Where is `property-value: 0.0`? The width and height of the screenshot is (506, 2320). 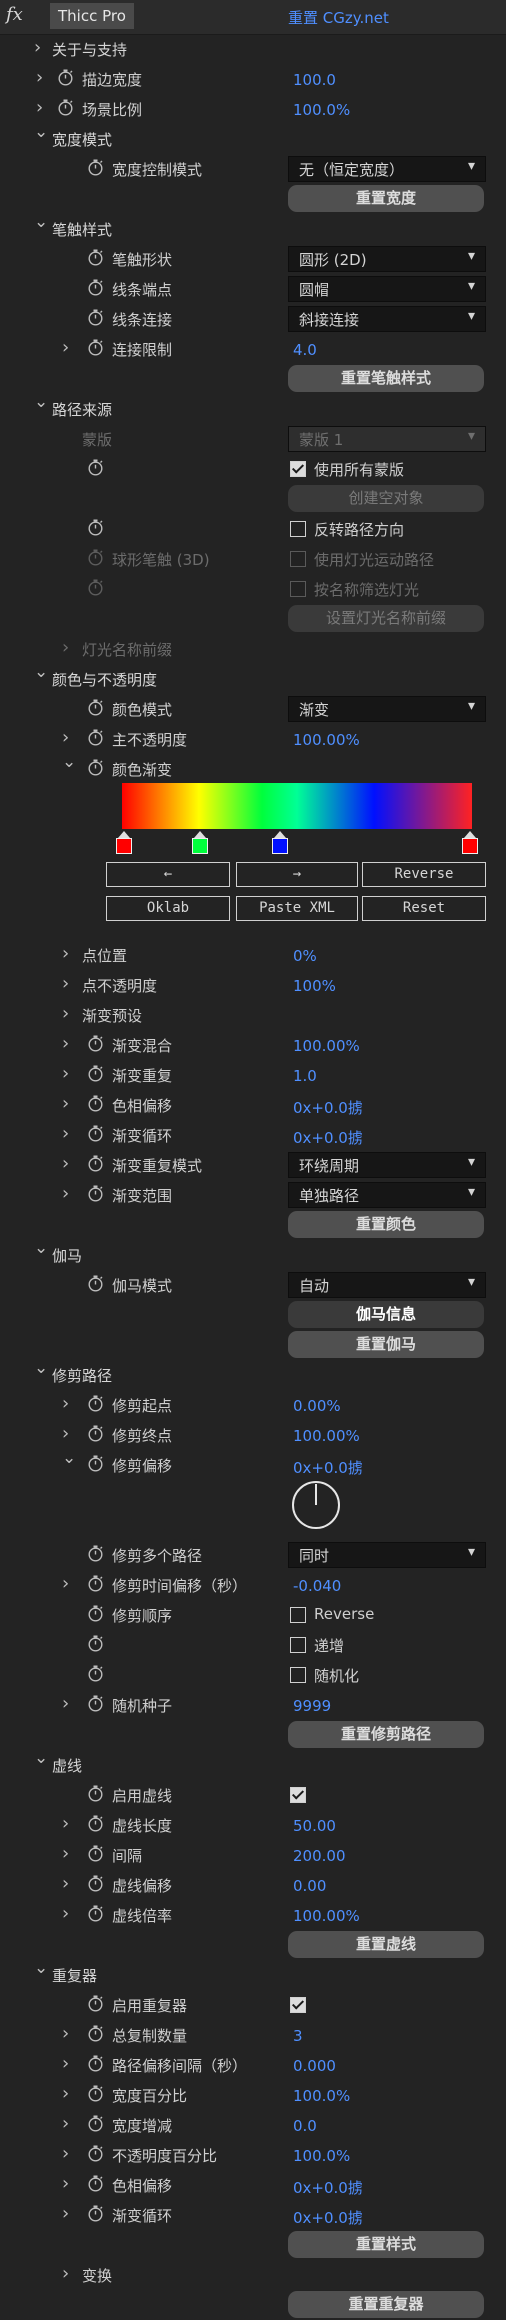
property-value: 0.0 is located at coordinates (305, 2126).